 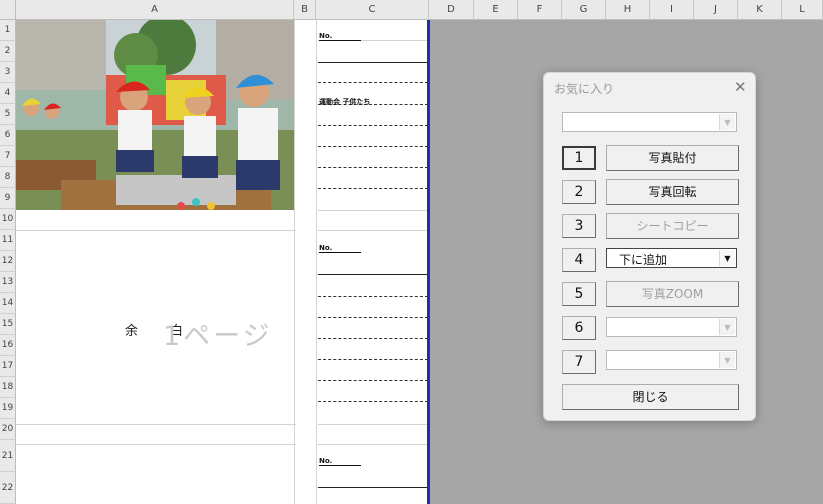 What do you see at coordinates (579, 294) in the screenshot?
I see `slot-5-button: 5` at bounding box center [579, 294].